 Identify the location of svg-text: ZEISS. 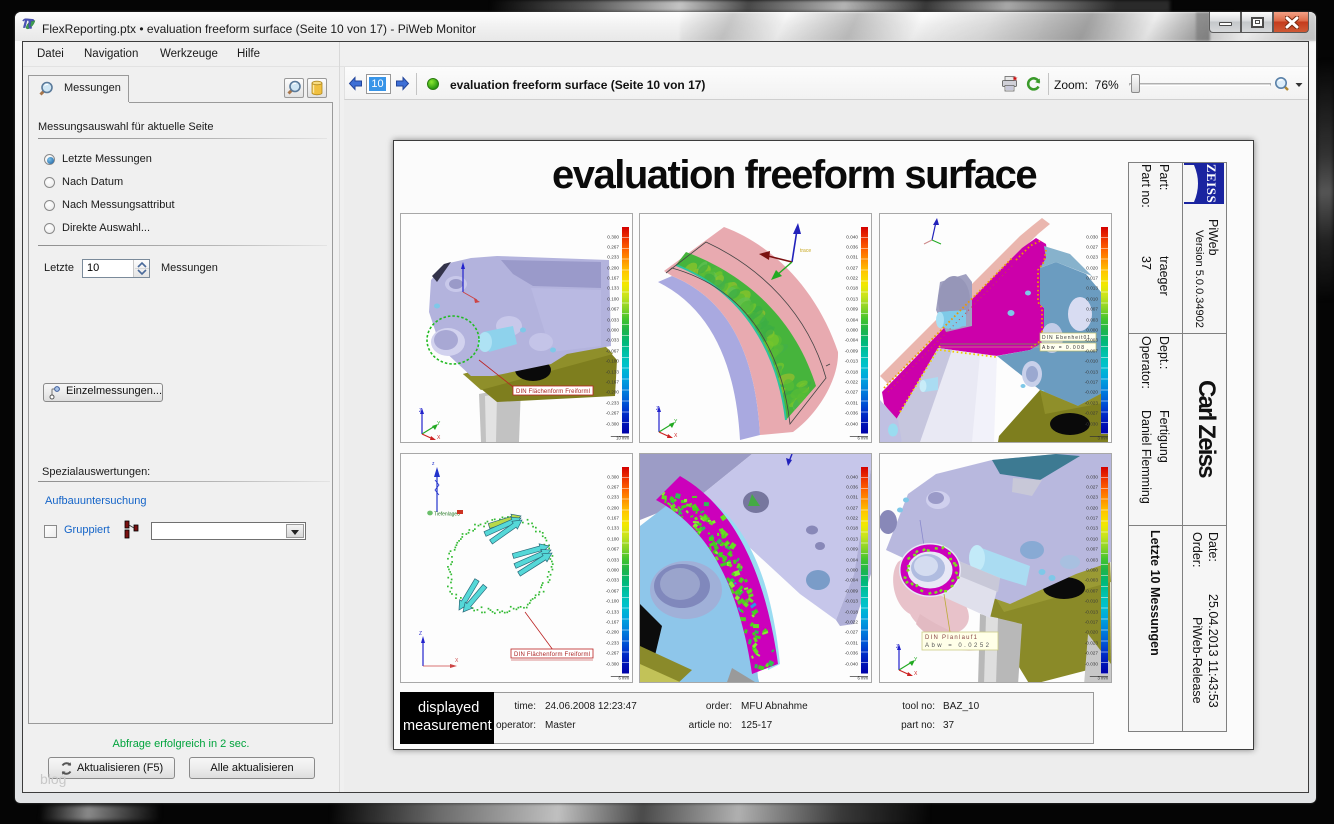
(1211, 183).